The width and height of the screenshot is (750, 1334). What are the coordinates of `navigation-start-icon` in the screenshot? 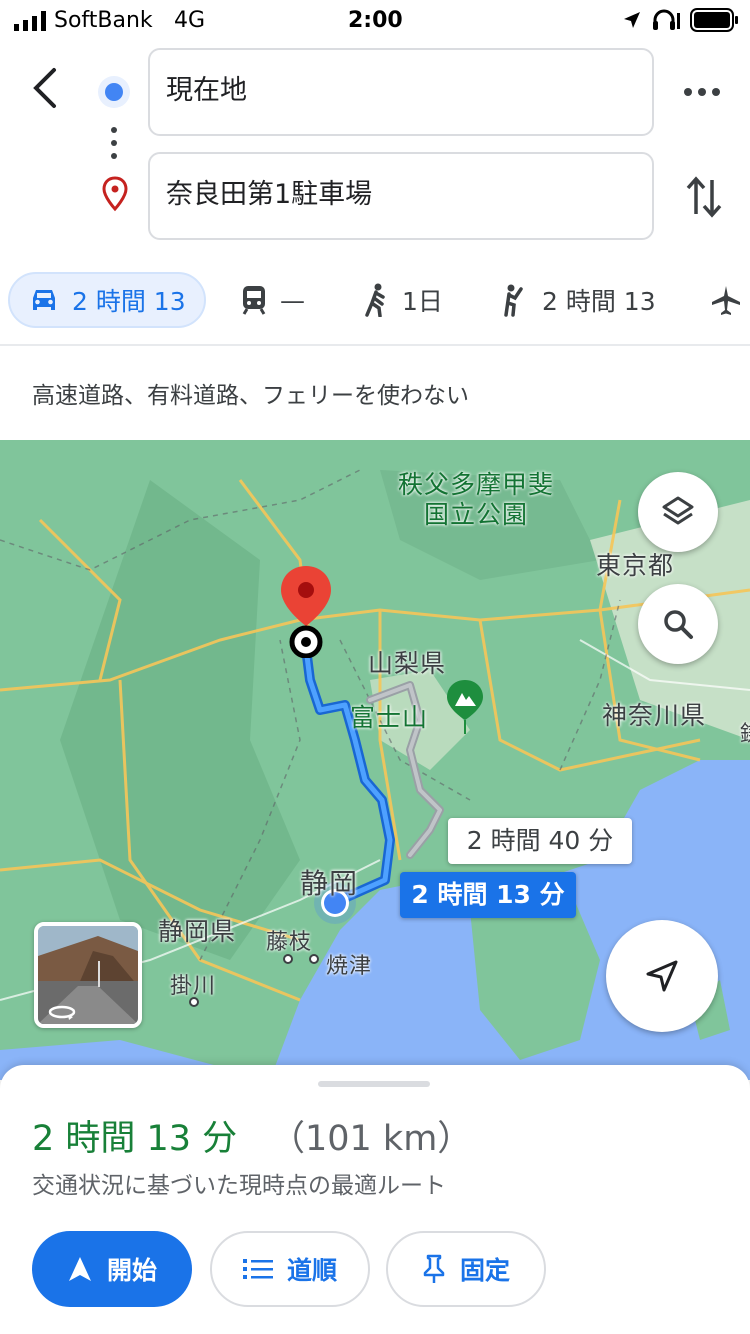 It's located at (79, 1269).